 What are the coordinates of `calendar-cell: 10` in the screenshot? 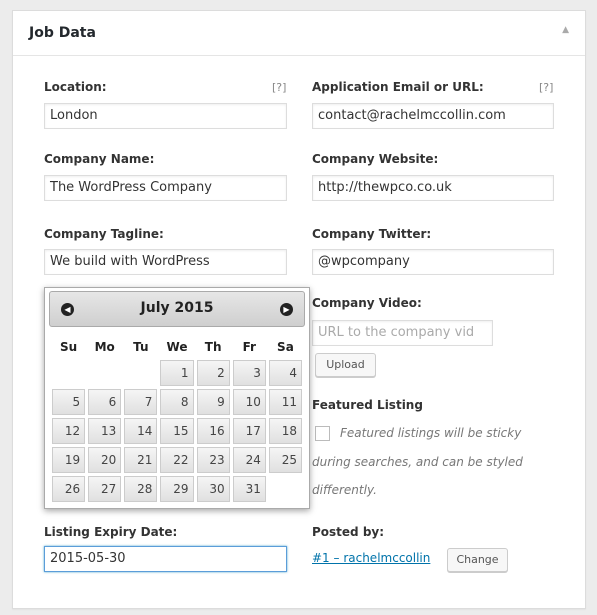 It's located at (249, 402).